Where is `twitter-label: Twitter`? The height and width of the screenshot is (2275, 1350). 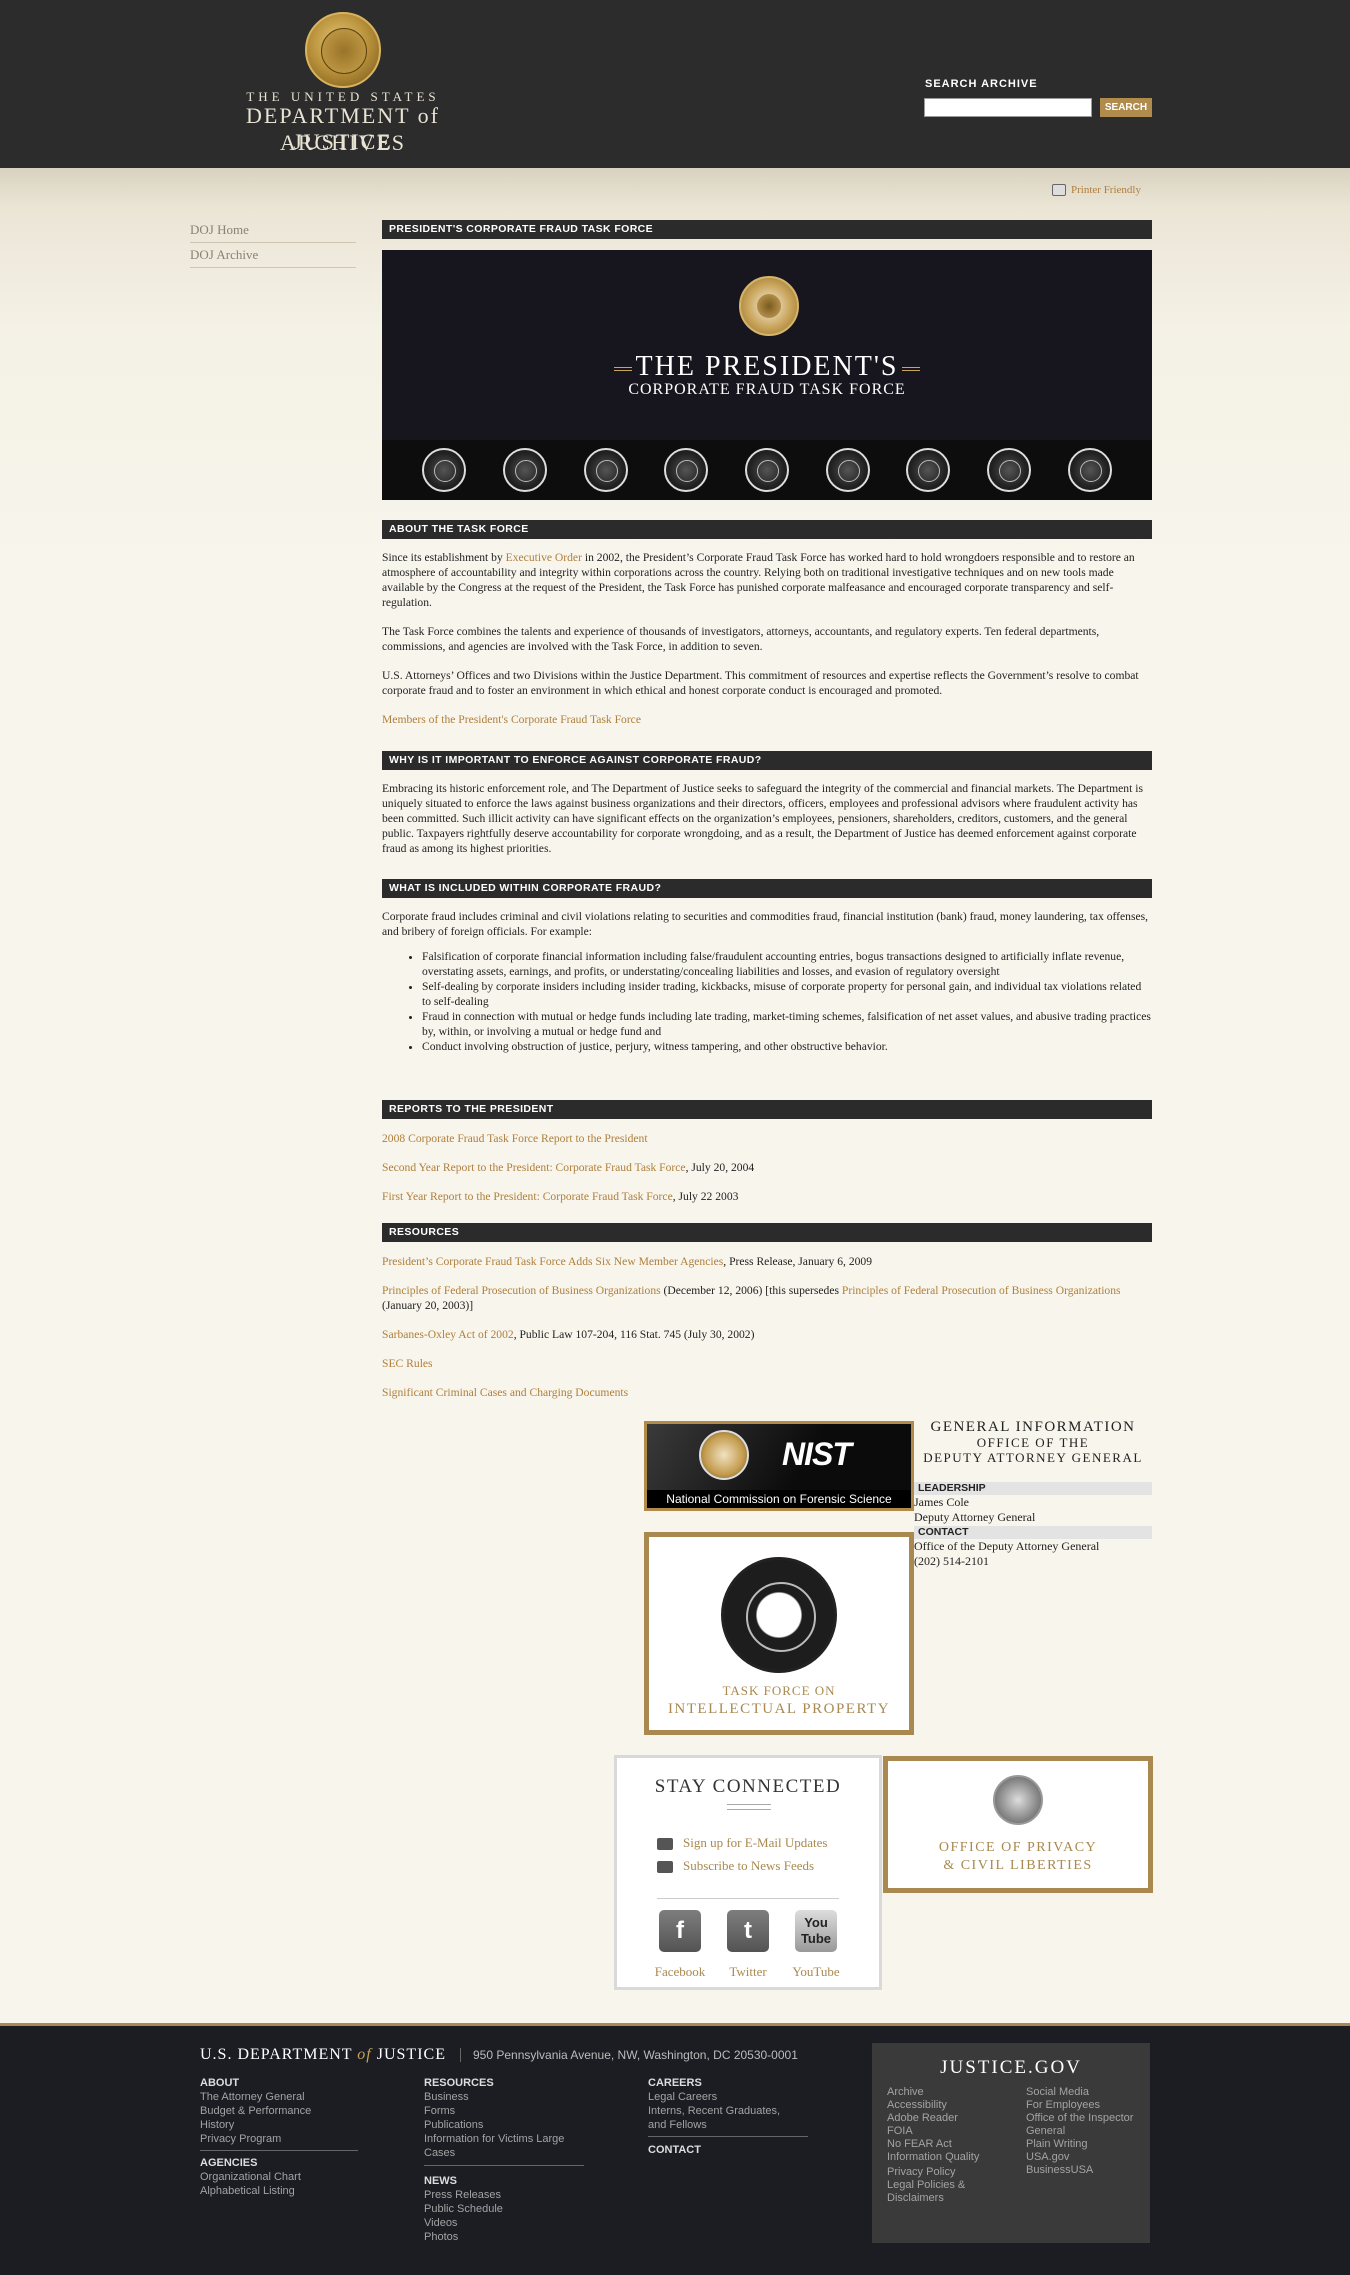
twitter-label: Twitter is located at coordinates (748, 1971).